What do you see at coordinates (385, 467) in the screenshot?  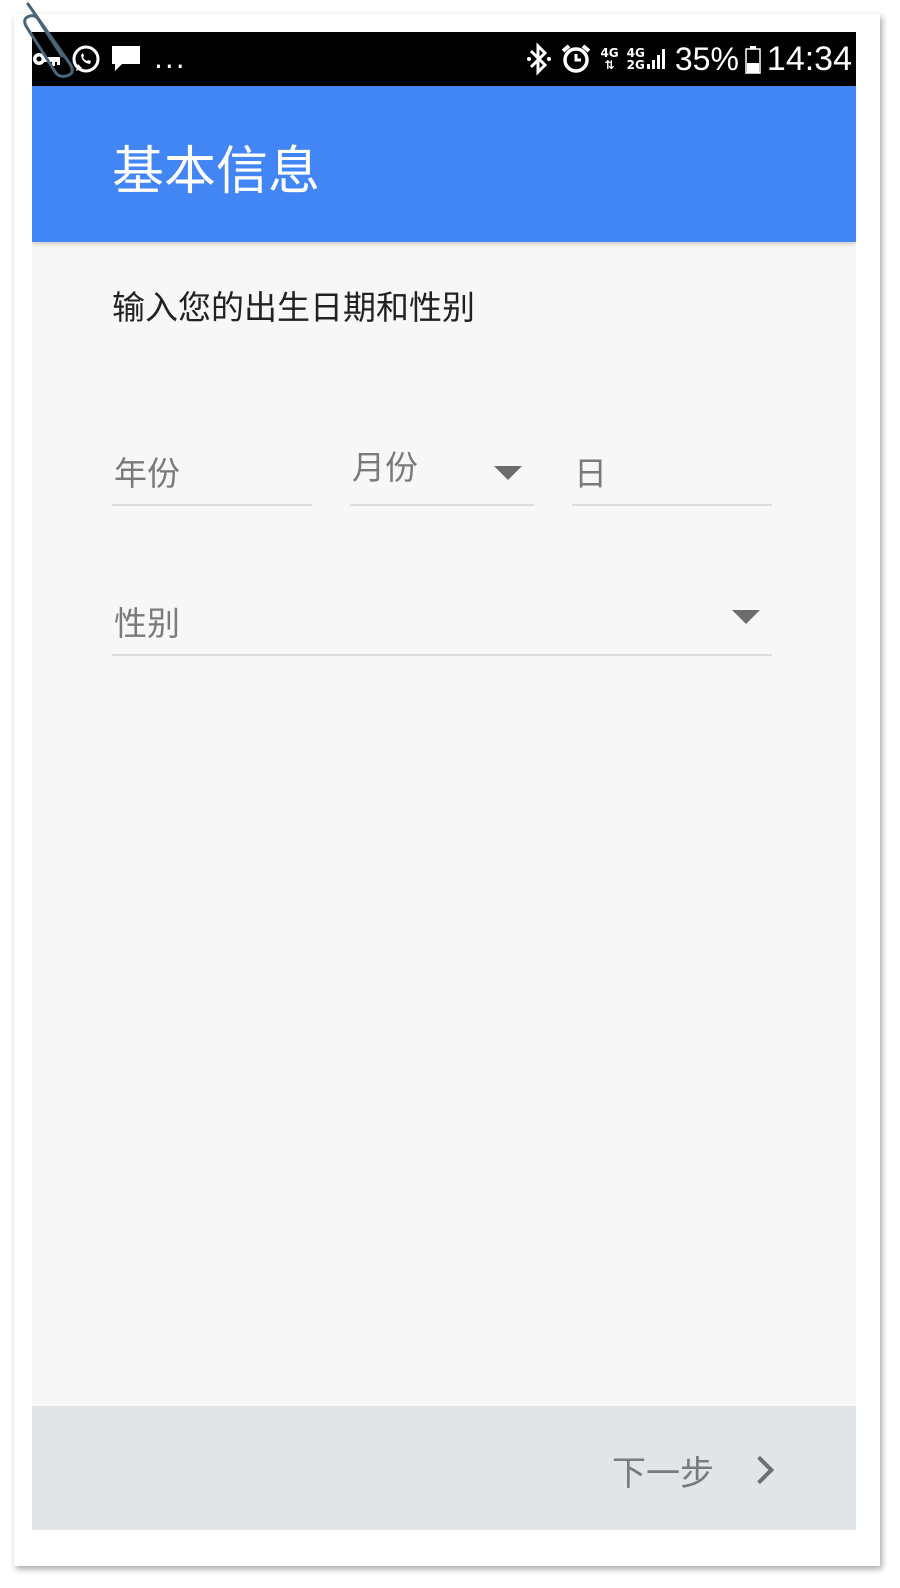 I see `month-placeholder: 月份` at bounding box center [385, 467].